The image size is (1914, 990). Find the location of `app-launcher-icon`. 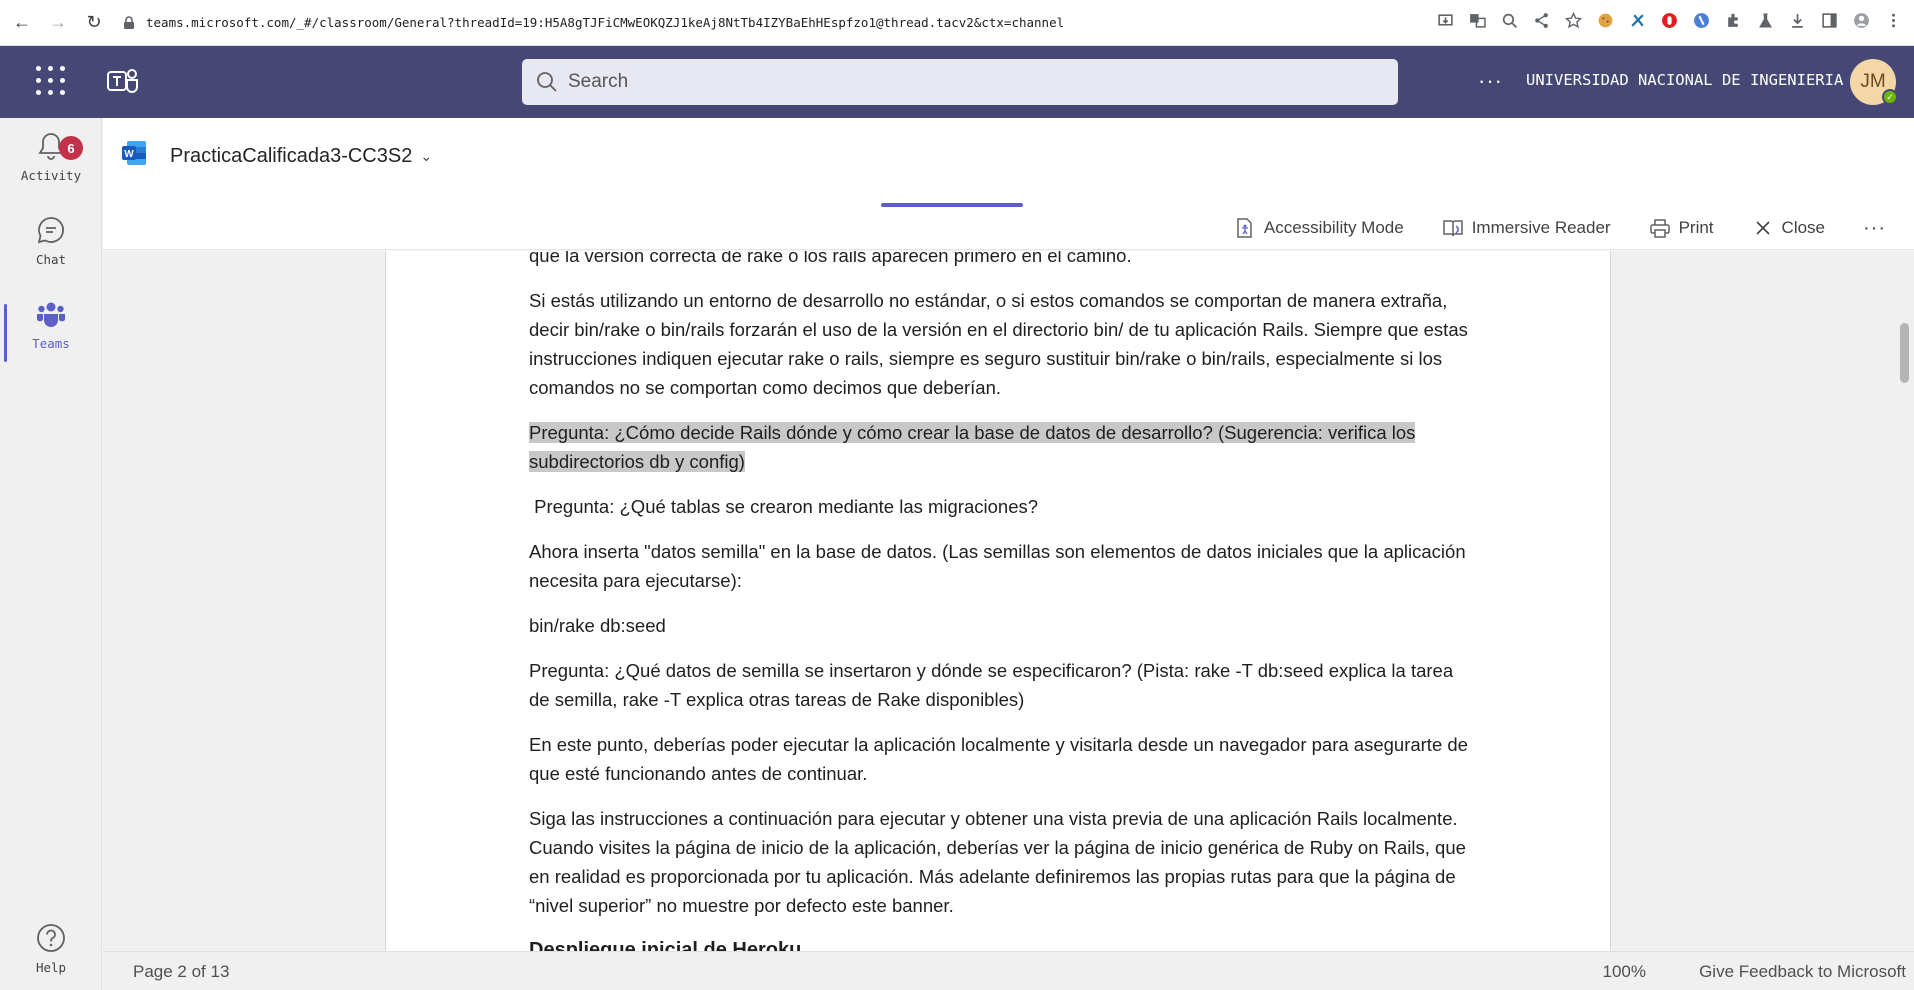

app-launcher-icon is located at coordinates (51, 81).